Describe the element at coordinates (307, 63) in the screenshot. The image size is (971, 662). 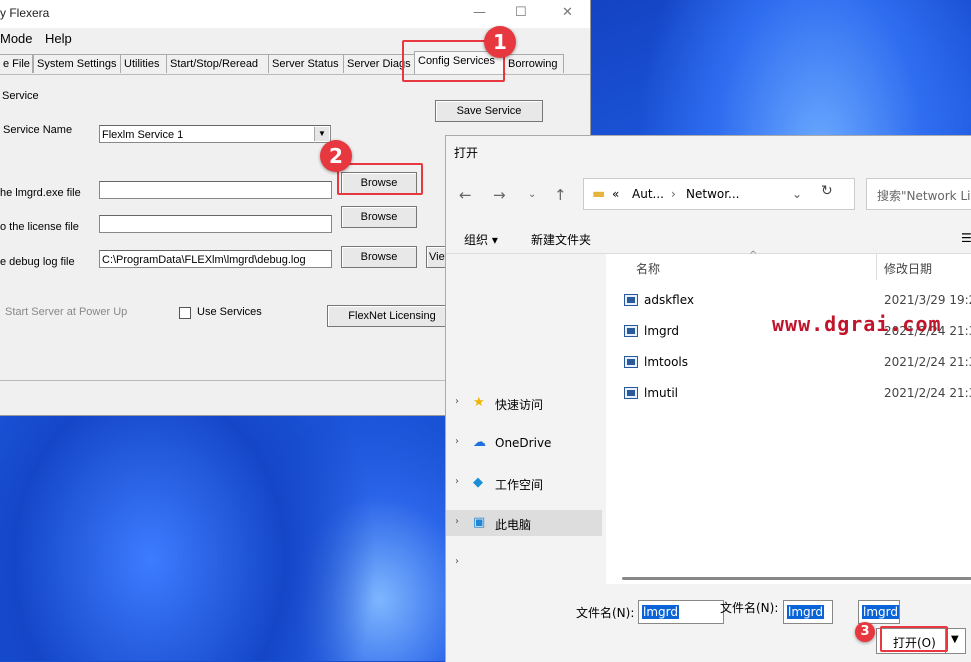
I see `tab-server-status: Server Status` at that location.